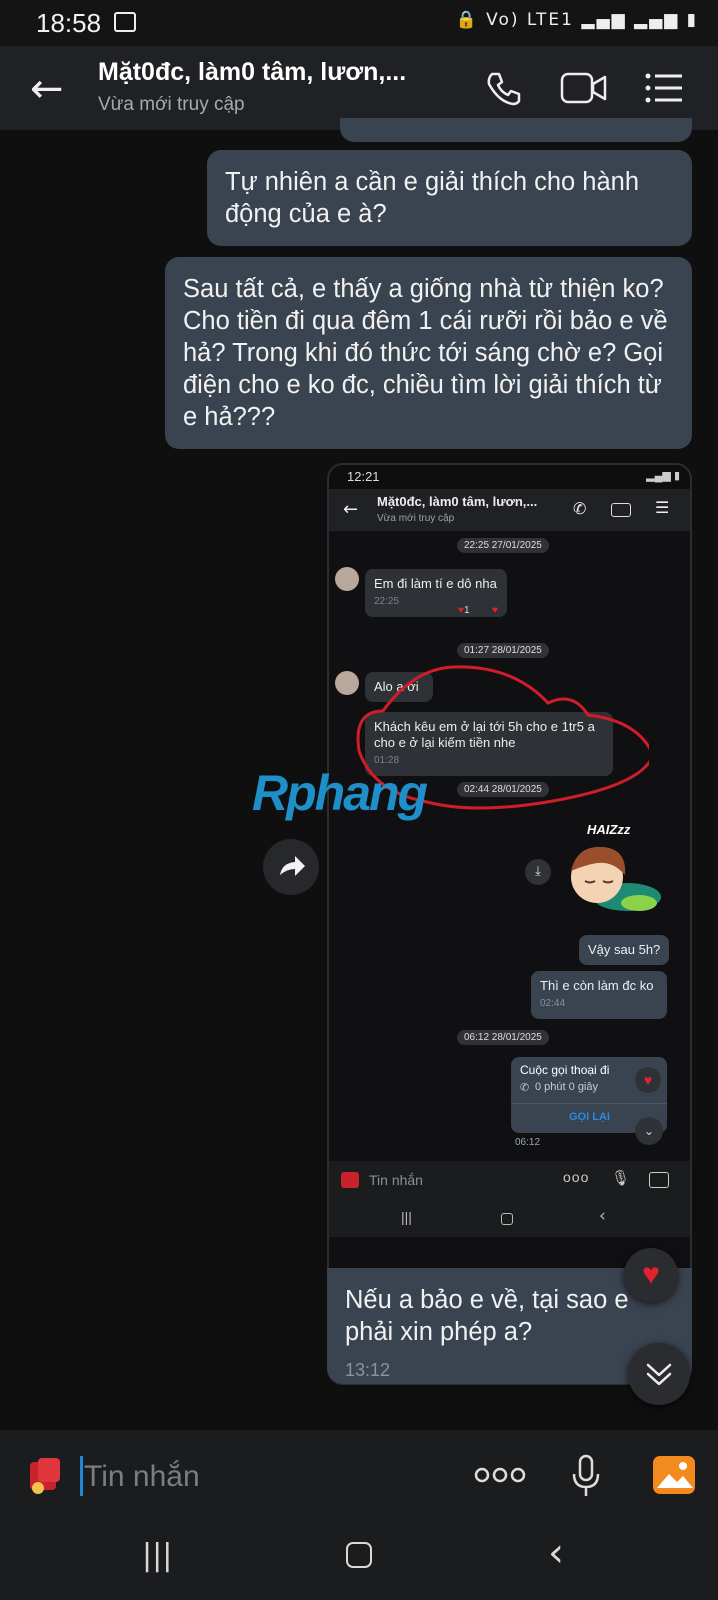 The height and width of the screenshot is (1600, 718). What do you see at coordinates (435, 583) in the screenshot?
I see `message-text: Em đi làm tí e dô nha` at bounding box center [435, 583].